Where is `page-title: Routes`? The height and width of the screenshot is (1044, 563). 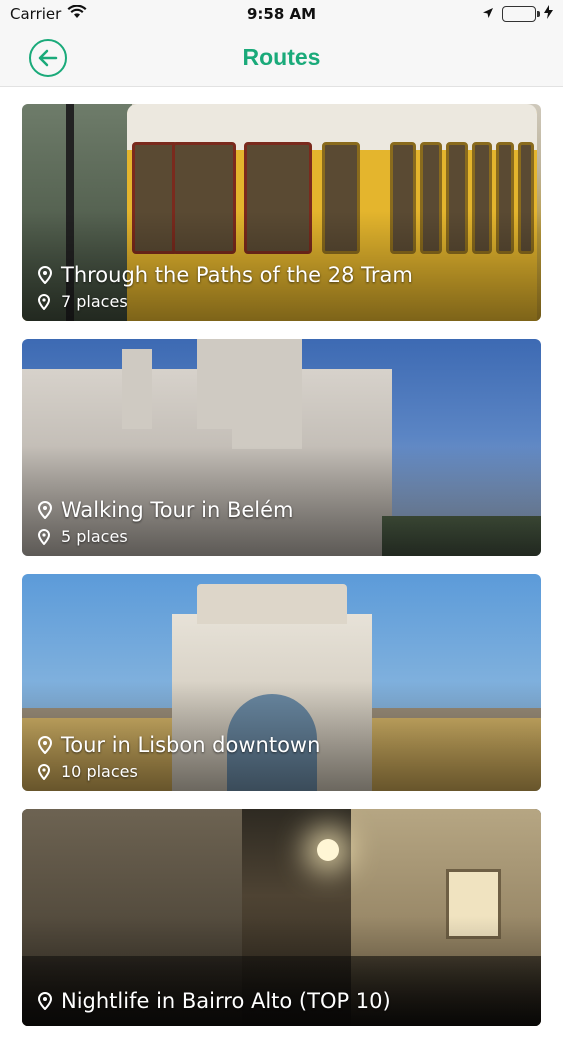
page-title: Routes is located at coordinates (281, 57).